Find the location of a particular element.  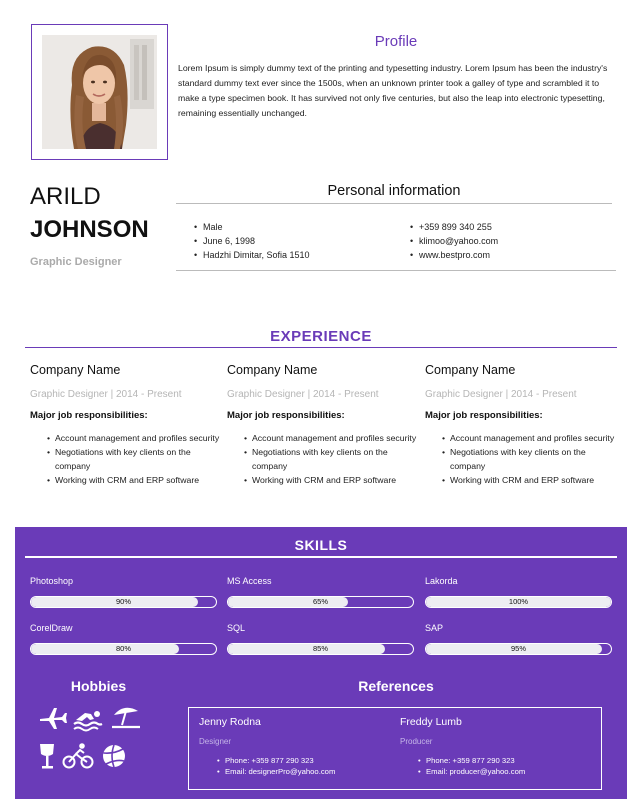

website-link: www.bestpro.com is located at coordinates (454, 255).